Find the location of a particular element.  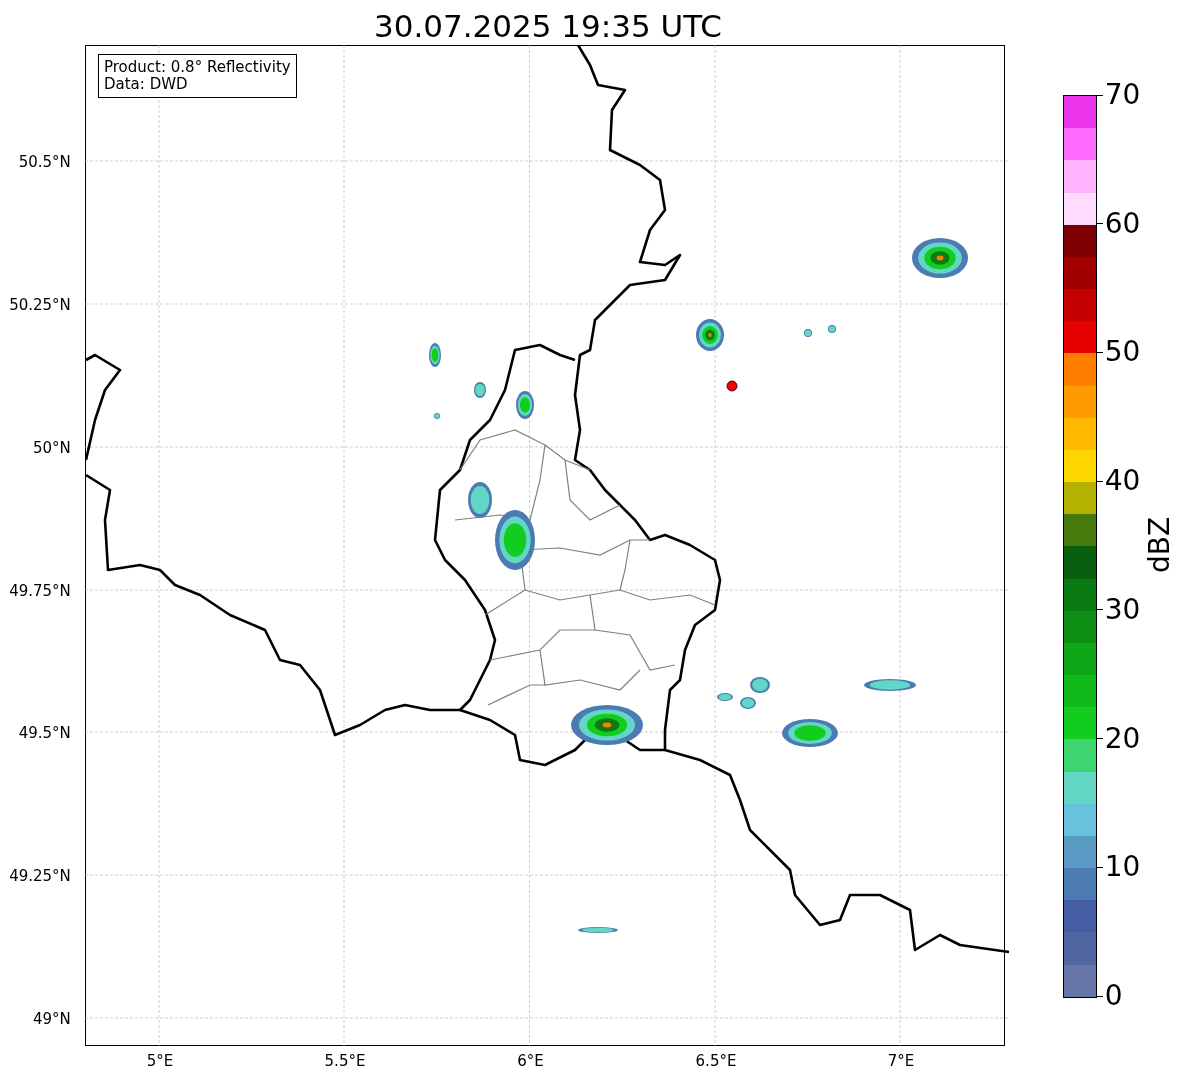

radar-site-marker is located at coordinates (732, 386).